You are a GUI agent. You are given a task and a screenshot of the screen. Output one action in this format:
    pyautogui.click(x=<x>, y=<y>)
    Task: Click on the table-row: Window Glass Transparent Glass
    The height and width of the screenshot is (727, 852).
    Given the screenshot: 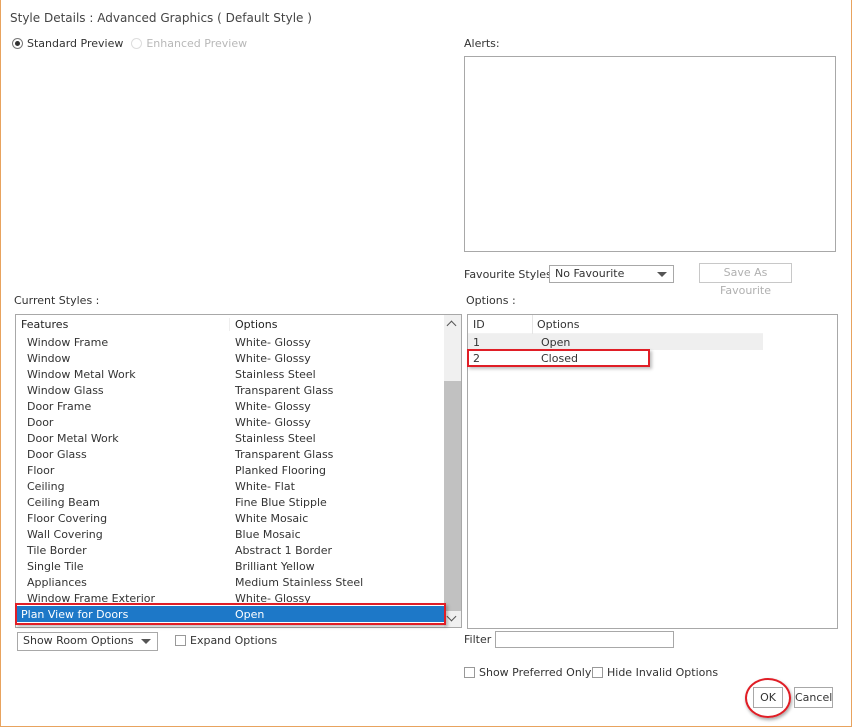 What is the action you would take?
    pyautogui.click(x=238, y=390)
    